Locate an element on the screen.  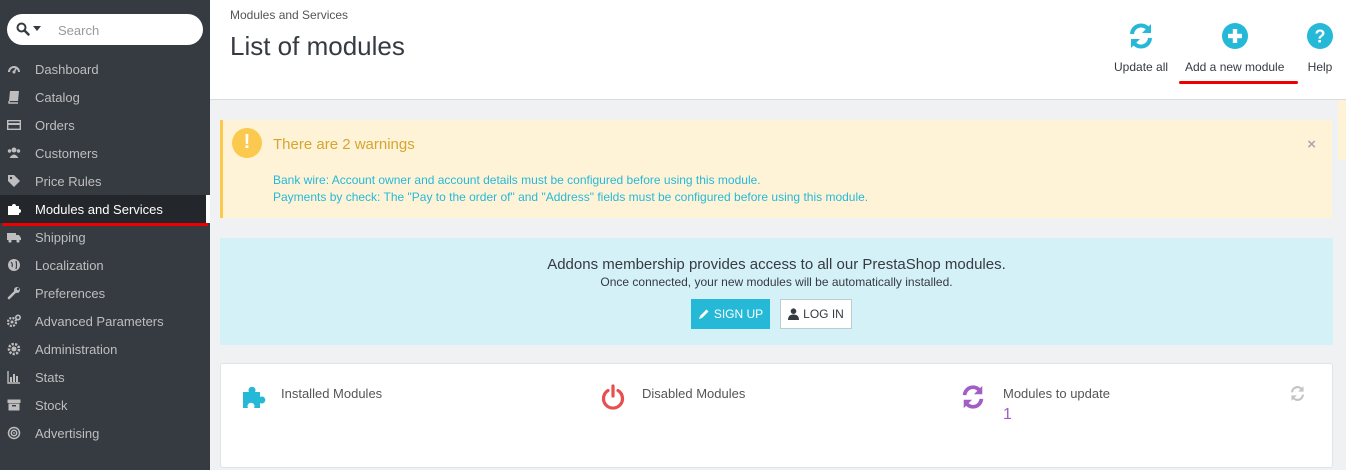
user-icon is located at coordinates (794, 314).